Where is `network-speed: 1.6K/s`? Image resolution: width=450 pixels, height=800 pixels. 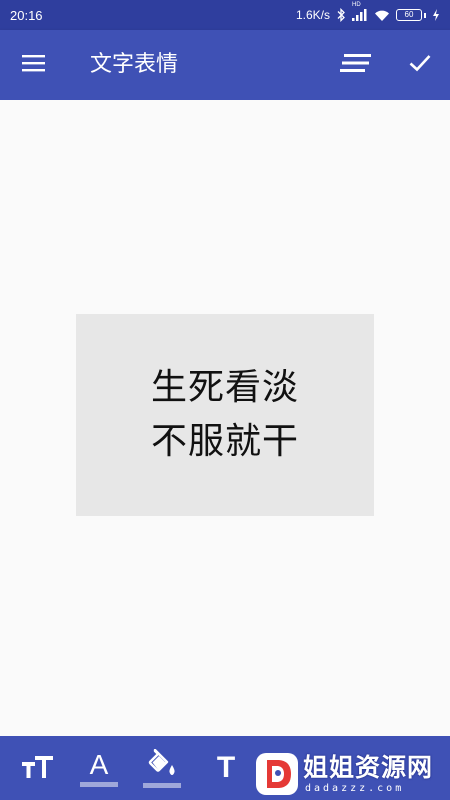
network-speed: 1.6K/s is located at coordinates (312, 15).